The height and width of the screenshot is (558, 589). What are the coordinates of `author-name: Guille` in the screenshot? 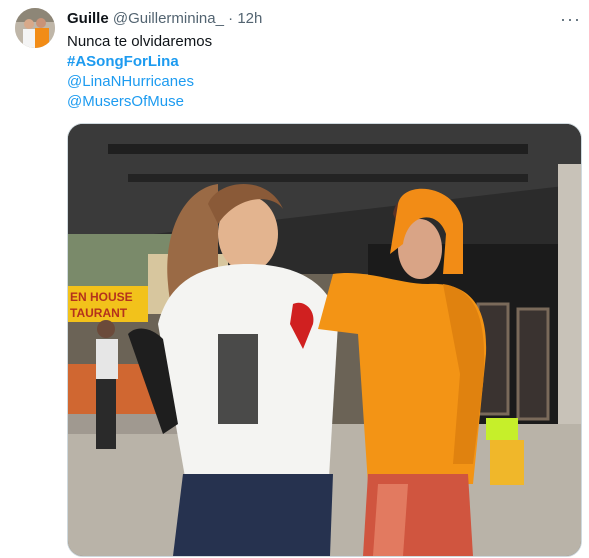 It's located at (88, 18).